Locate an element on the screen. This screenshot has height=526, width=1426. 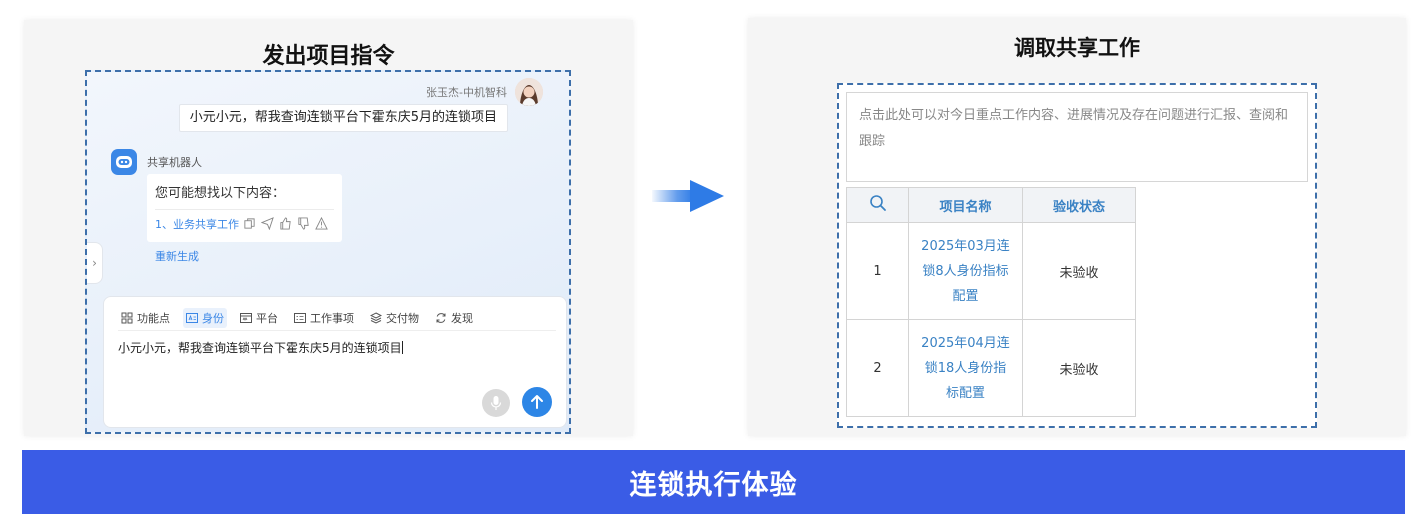
table-search-header is located at coordinates (877, 205).